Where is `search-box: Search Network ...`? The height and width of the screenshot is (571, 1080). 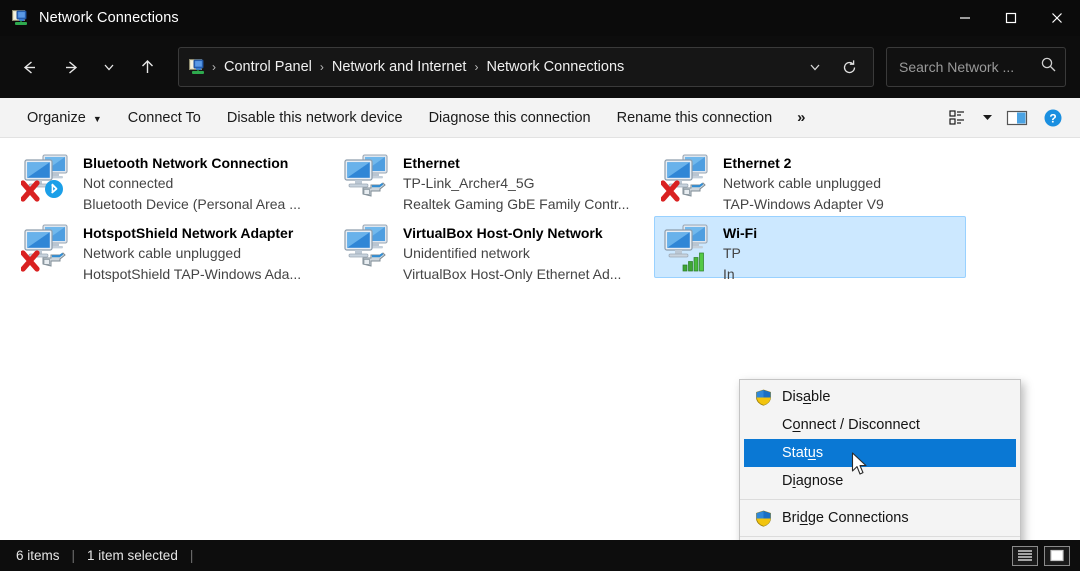
search-box: Search Network ... is located at coordinates (976, 67).